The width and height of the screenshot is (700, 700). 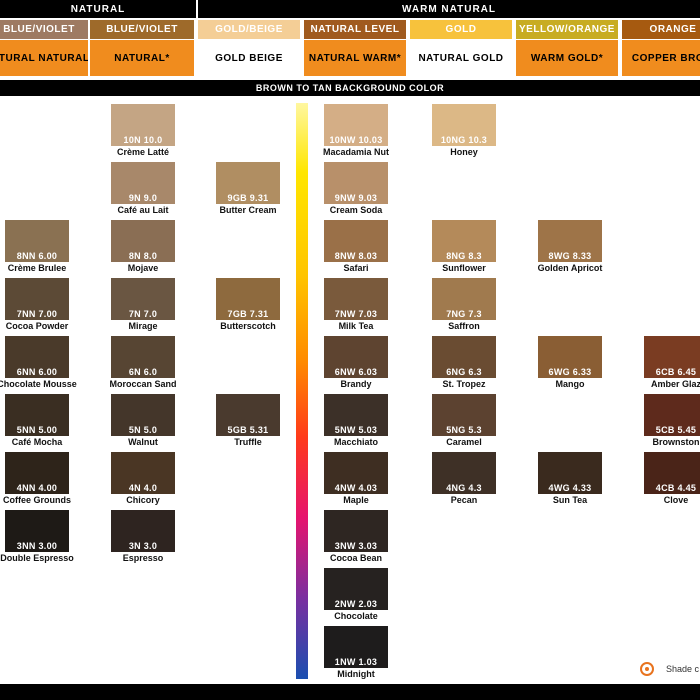 I want to click on swatch-code: 5N 5.0, so click(x=143, y=430).